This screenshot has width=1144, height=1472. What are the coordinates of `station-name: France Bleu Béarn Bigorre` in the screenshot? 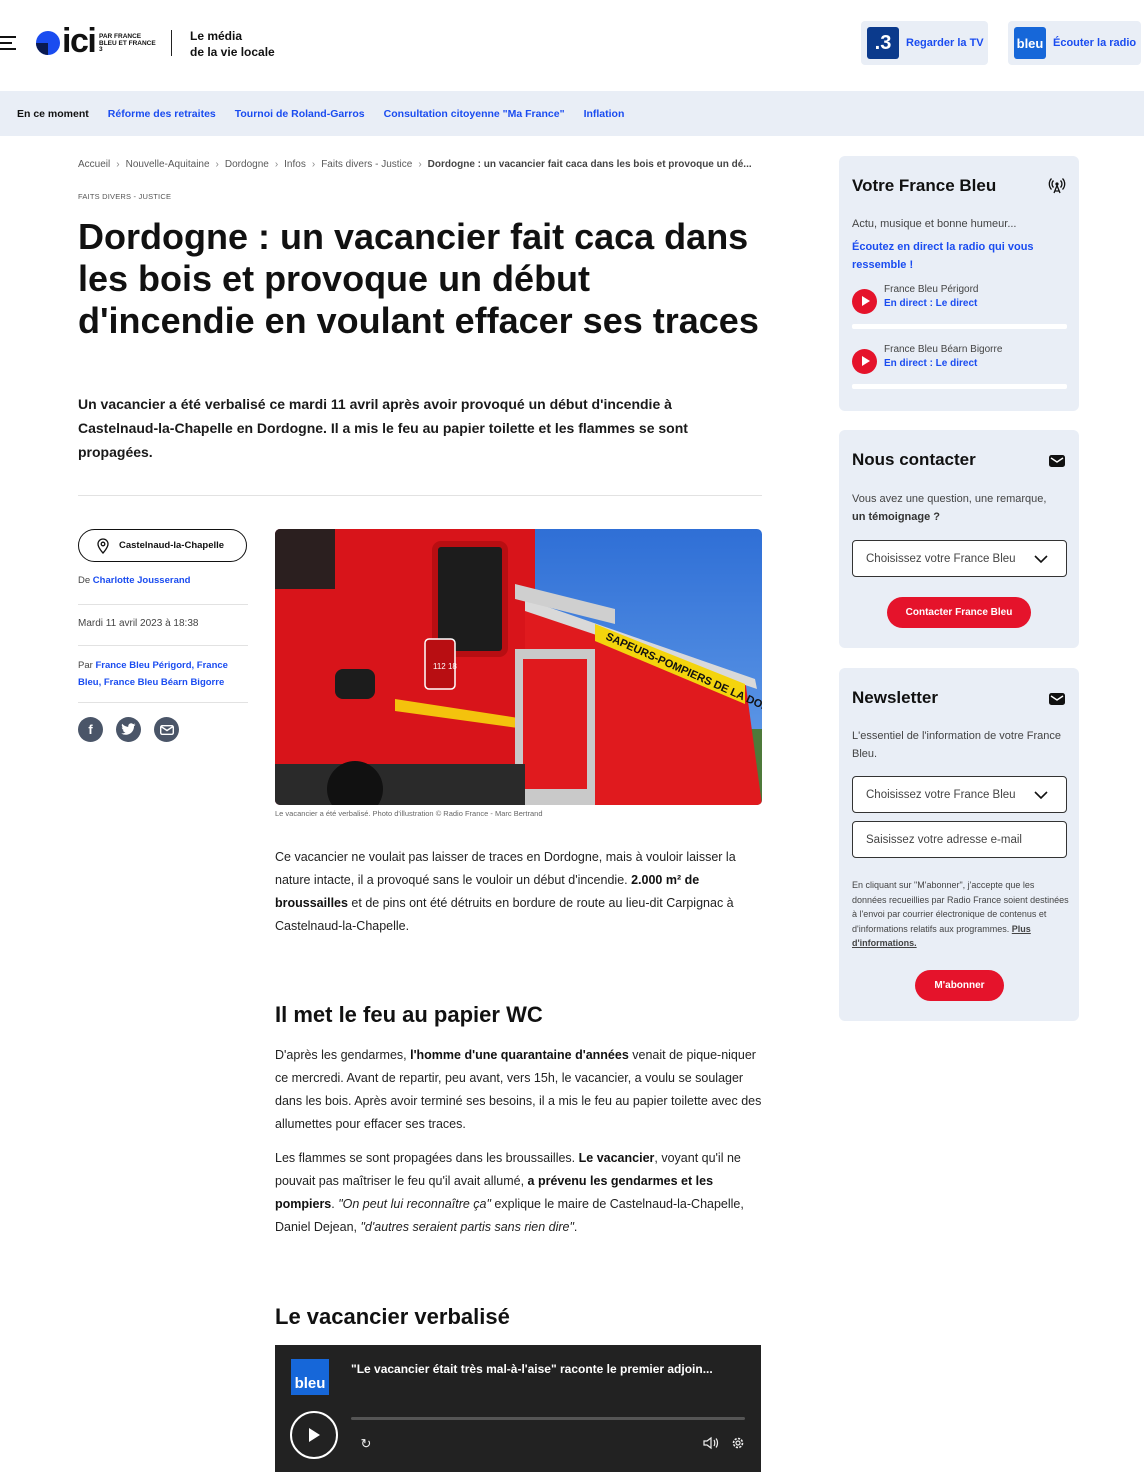 It's located at (943, 349).